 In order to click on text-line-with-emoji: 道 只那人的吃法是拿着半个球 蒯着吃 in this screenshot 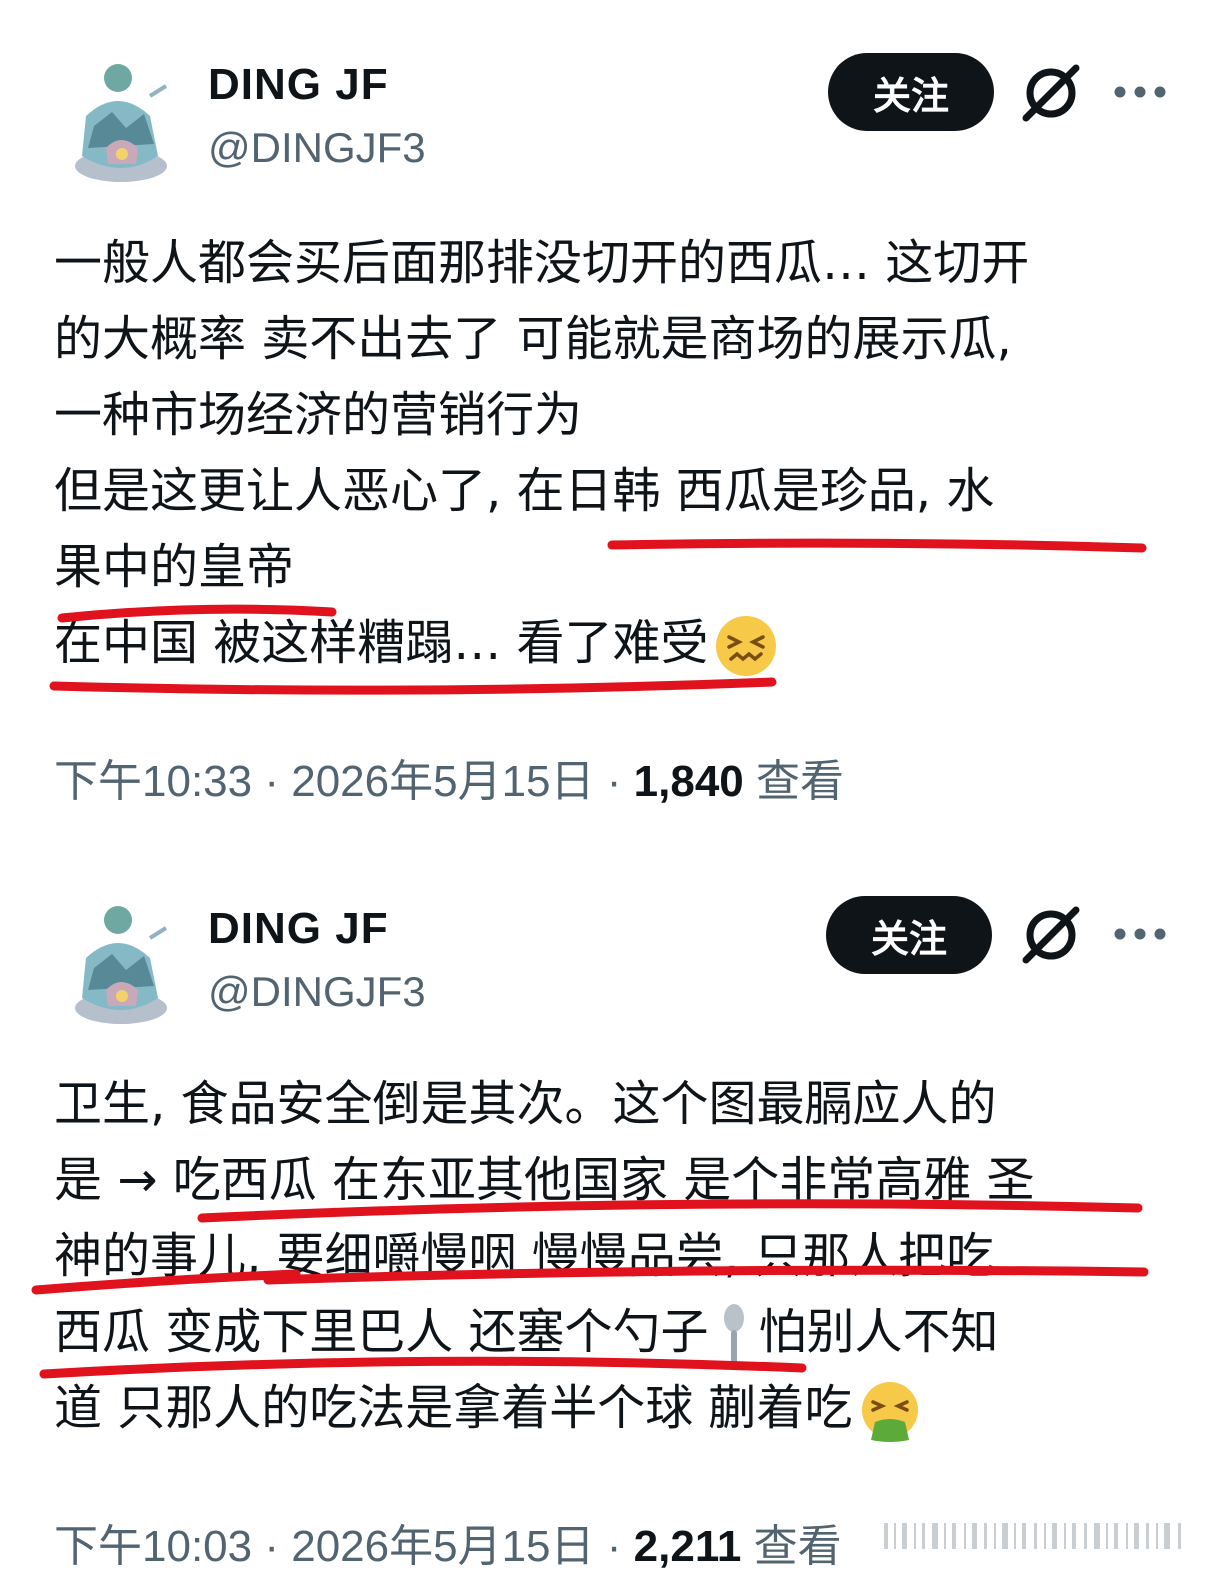, I will do `click(609, 1408)`.